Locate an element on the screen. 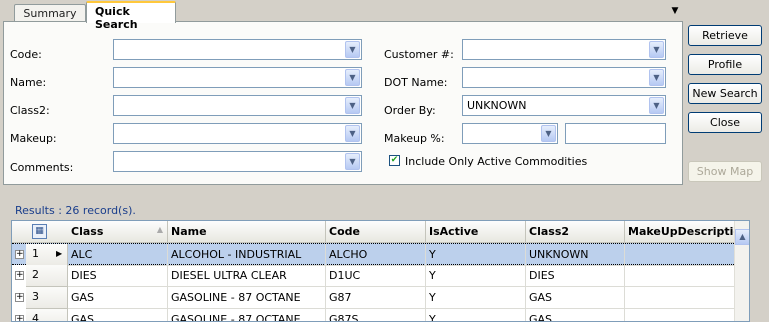  profile-button: Profile is located at coordinates (725, 64).